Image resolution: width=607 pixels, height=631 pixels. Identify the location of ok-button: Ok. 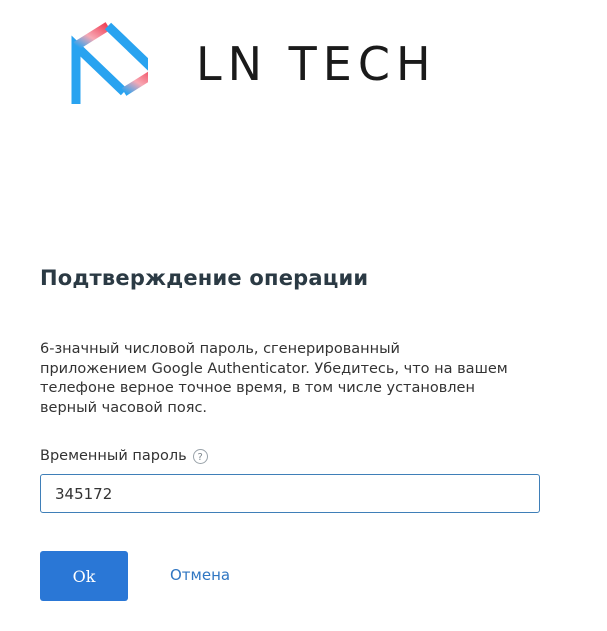
(84, 576).